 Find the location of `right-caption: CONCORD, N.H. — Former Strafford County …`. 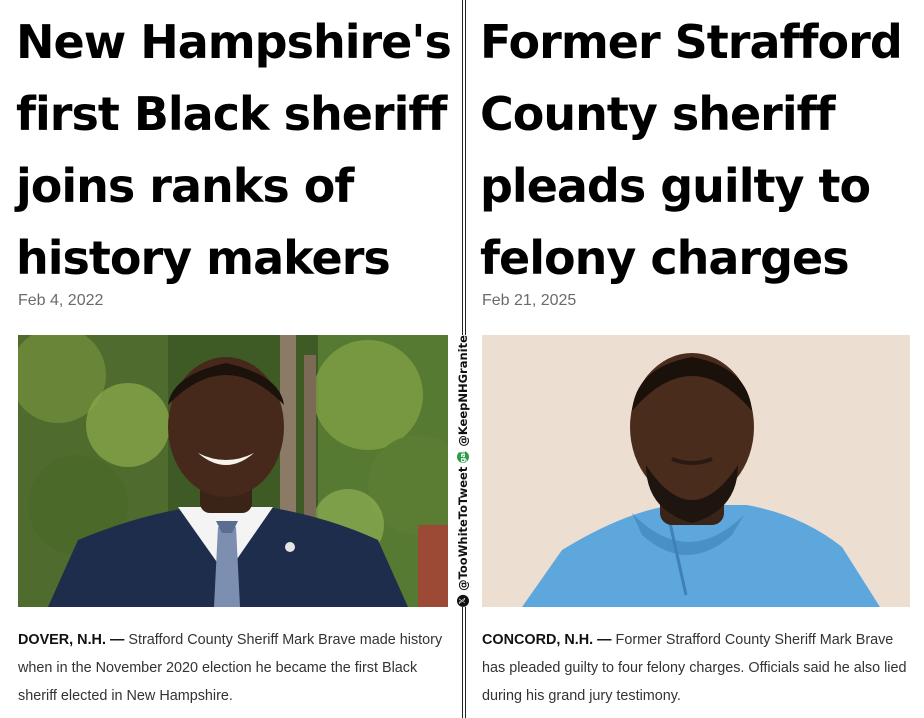

right-caption: CONCORD, N.H. — Former Strafford County … is located at coordinates (697, 668).